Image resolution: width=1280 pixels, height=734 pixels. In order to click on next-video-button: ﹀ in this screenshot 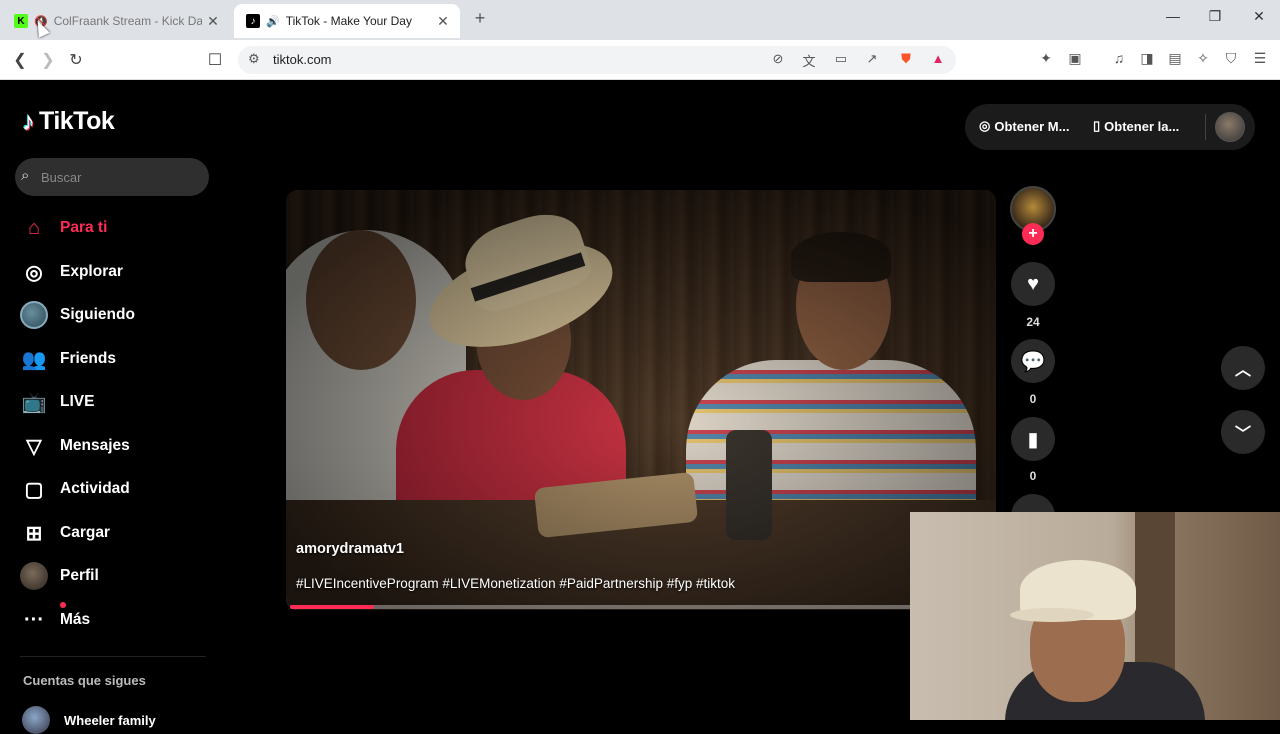, I will do `click(1243, 432)`.